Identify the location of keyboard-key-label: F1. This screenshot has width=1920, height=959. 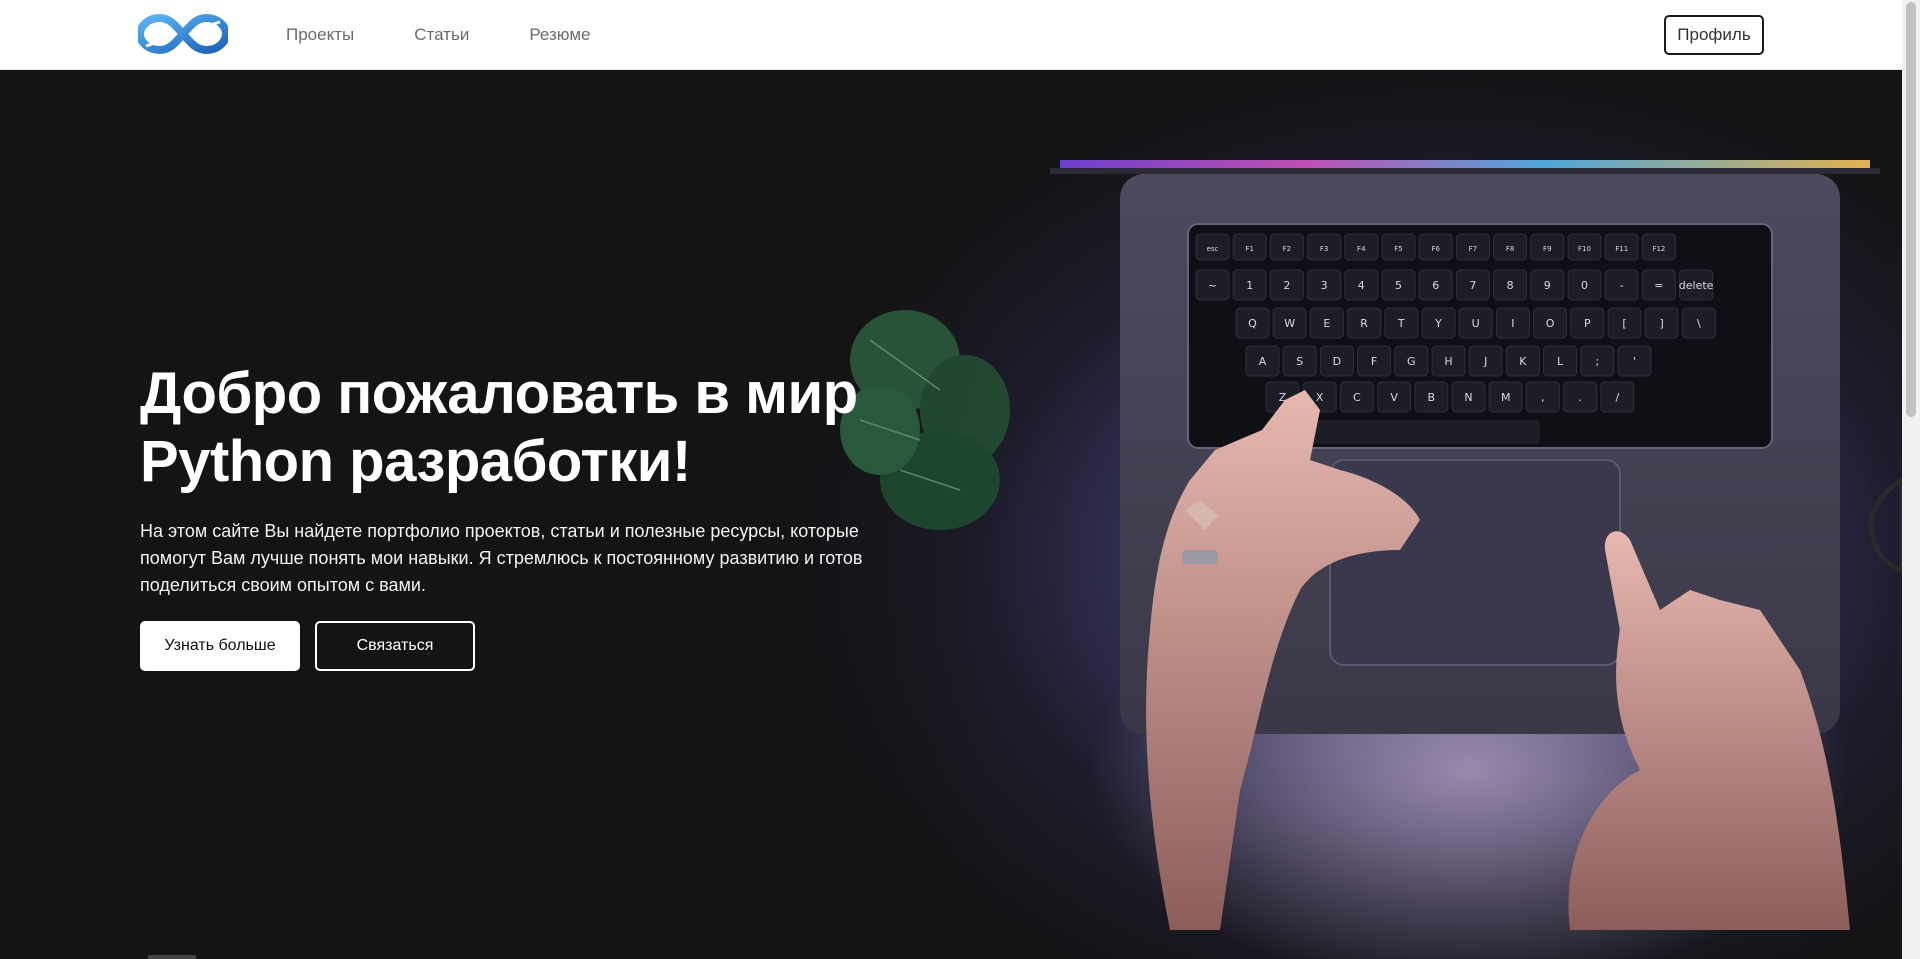
(1249, 249).